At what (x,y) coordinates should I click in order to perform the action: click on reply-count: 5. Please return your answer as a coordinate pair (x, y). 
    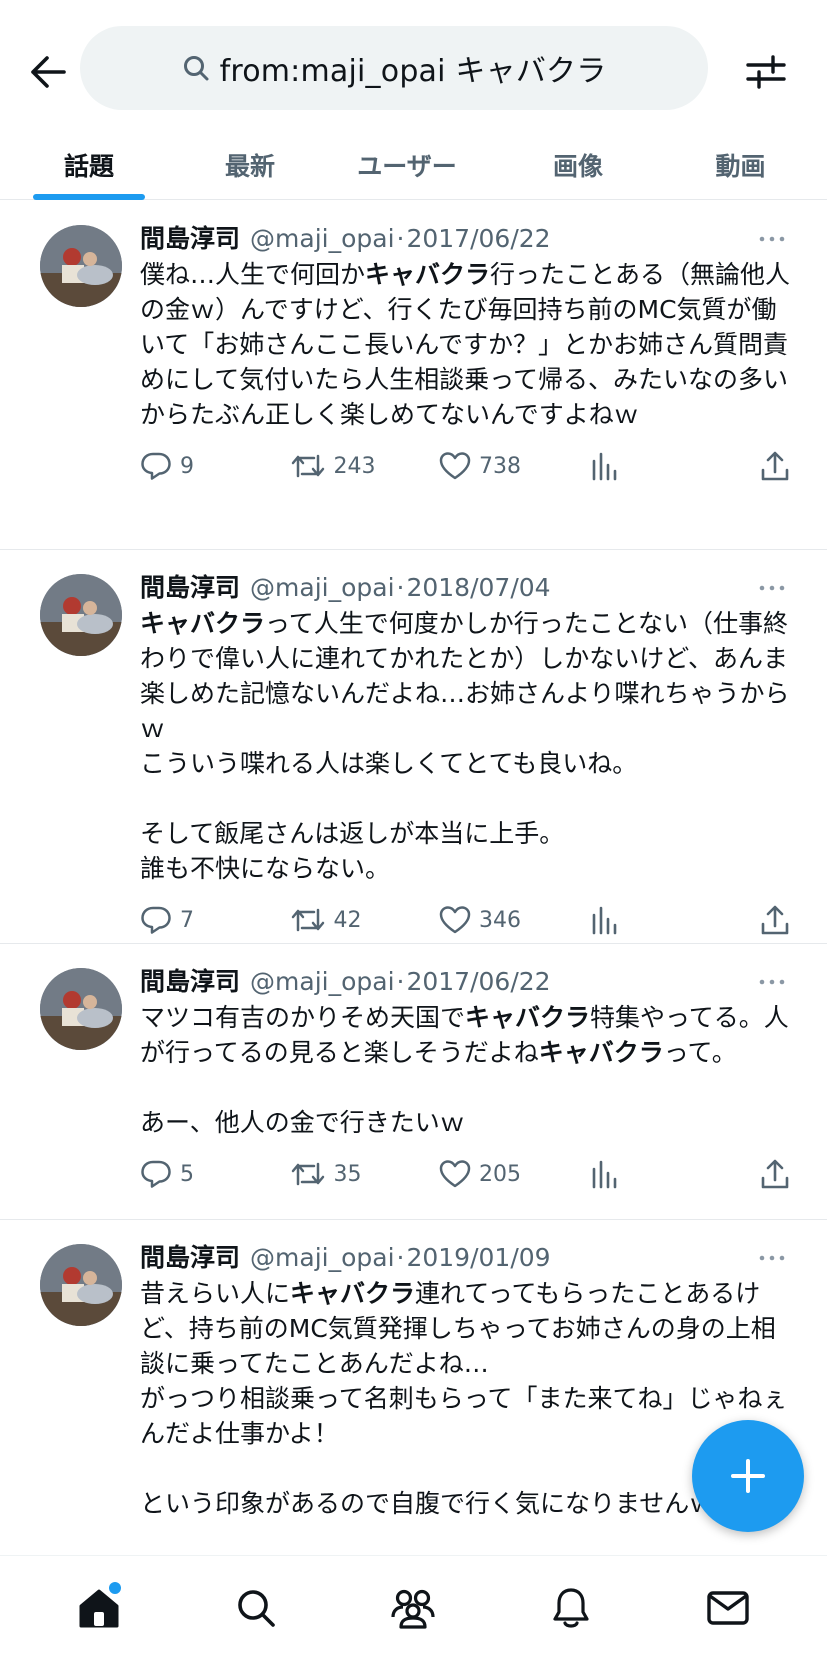
    Looking at the image, I should click on (187, 1174).